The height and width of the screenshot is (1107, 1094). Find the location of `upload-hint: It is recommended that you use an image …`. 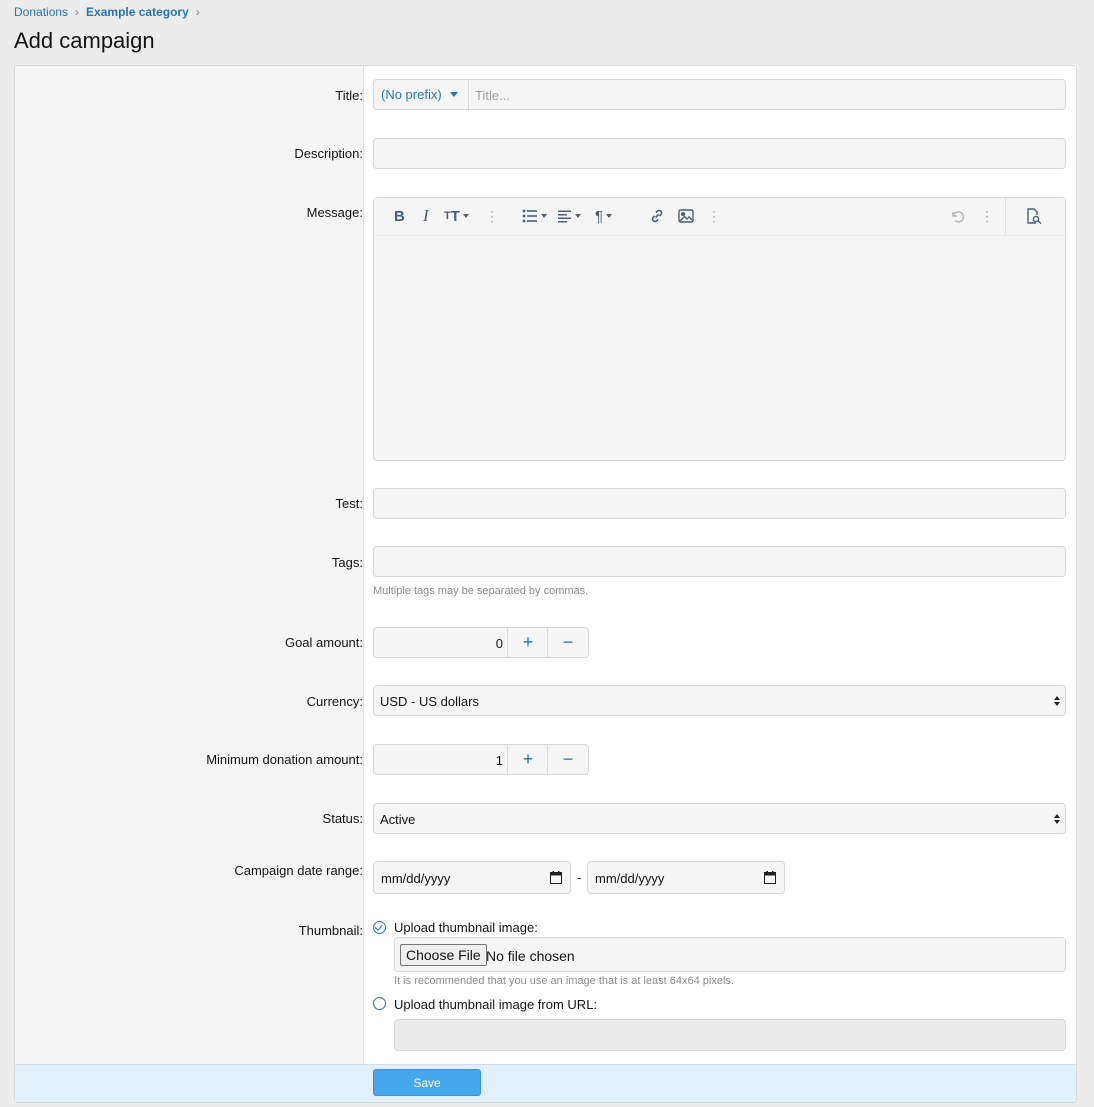

upload-hint: It is recommended that you use an image … is located at coordinates (564, 981).